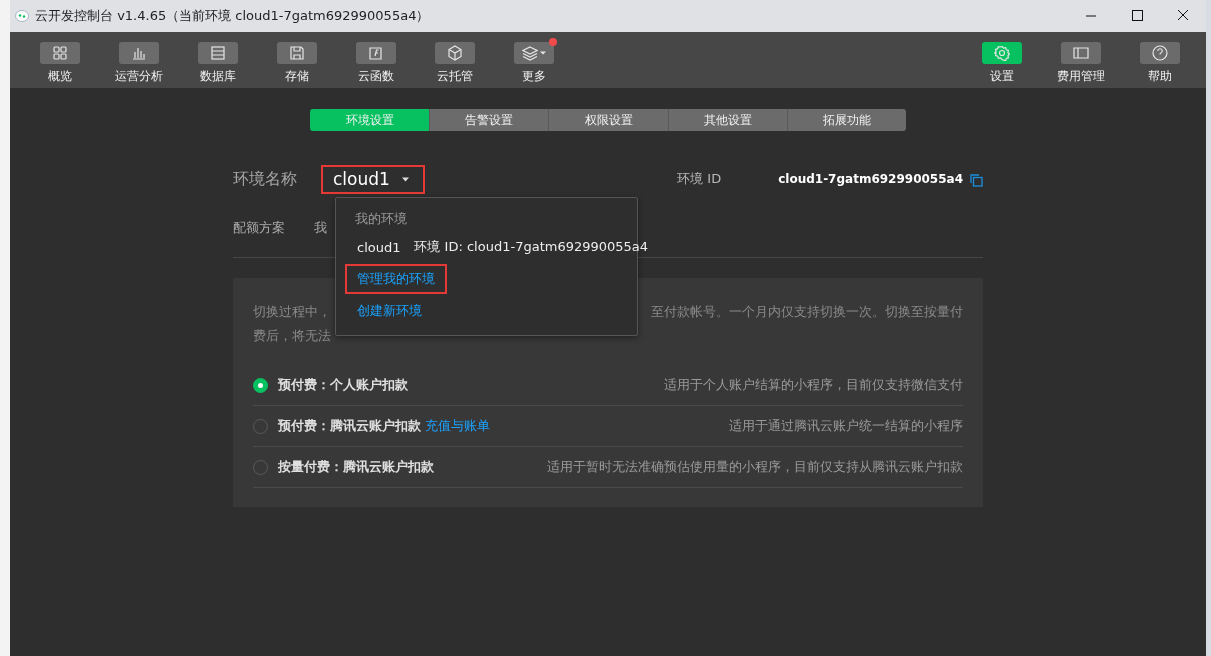 This screenshot has height=656, width=1211. I want to click on tab: 拓展功能, so click(846, 120).